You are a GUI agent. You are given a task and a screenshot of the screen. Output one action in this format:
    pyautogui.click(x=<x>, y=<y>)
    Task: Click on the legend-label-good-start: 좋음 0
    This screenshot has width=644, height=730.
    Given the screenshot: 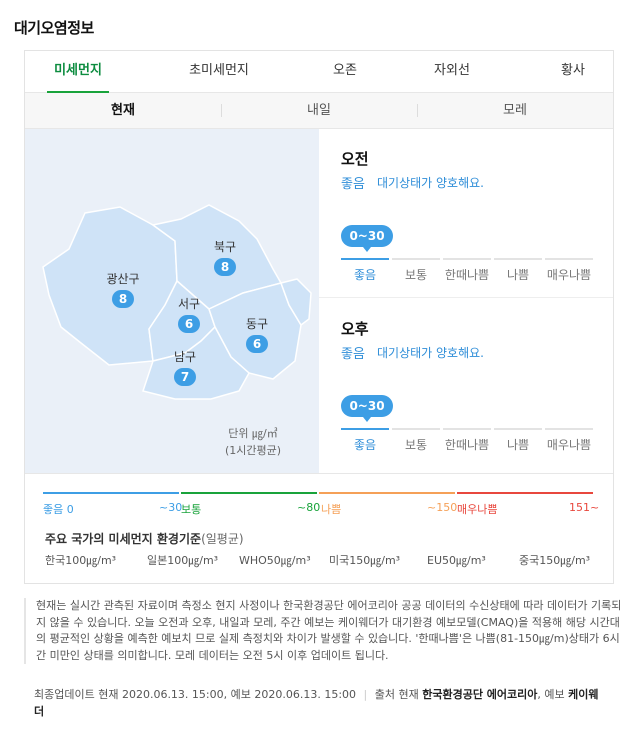 What is the action you would take?
    pyautogui.click(x=58, y=509)
    